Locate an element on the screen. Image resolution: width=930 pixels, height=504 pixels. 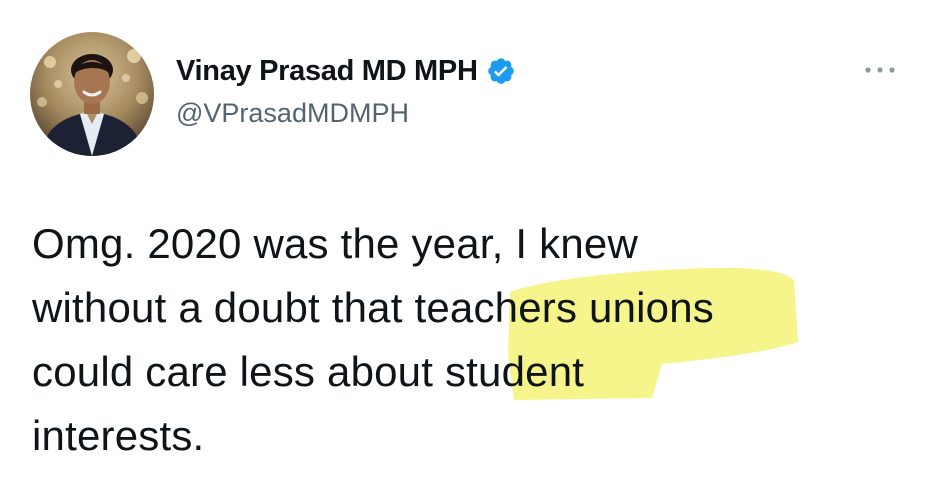
tweet-text-line: interests. is located at coordinates (118, 435).